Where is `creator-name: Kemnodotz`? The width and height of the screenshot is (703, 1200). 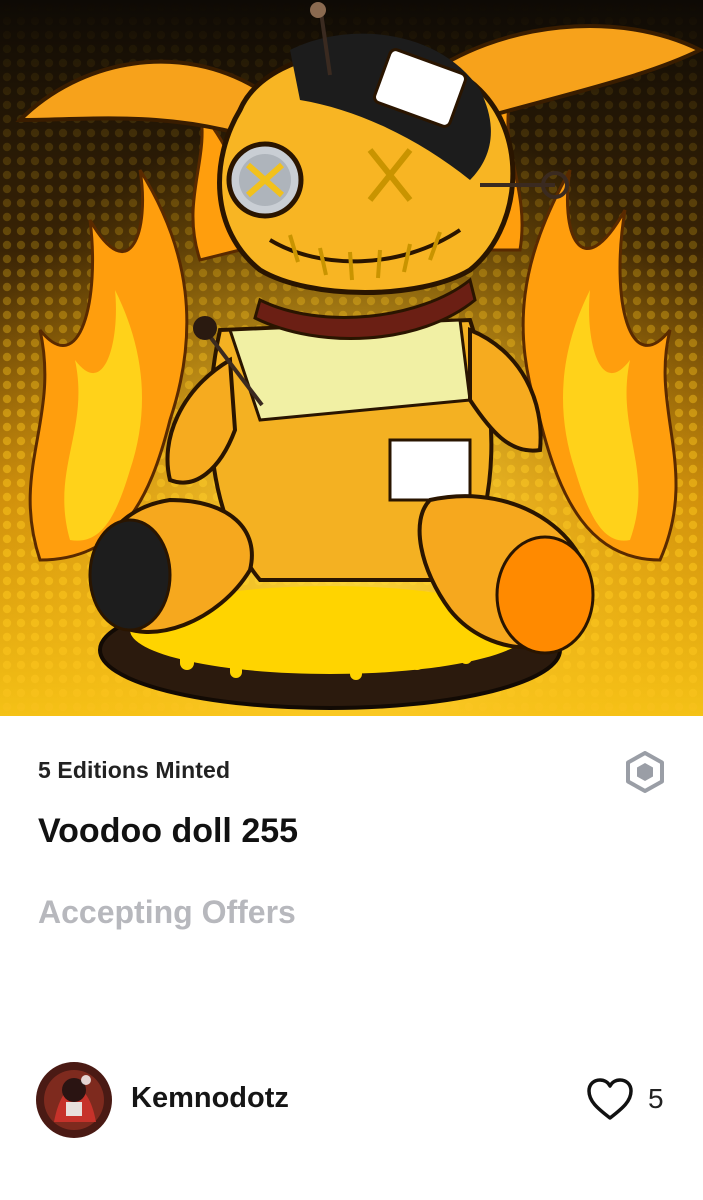
creator-name: Kemnodotz is located at coordinates (210, 1098).